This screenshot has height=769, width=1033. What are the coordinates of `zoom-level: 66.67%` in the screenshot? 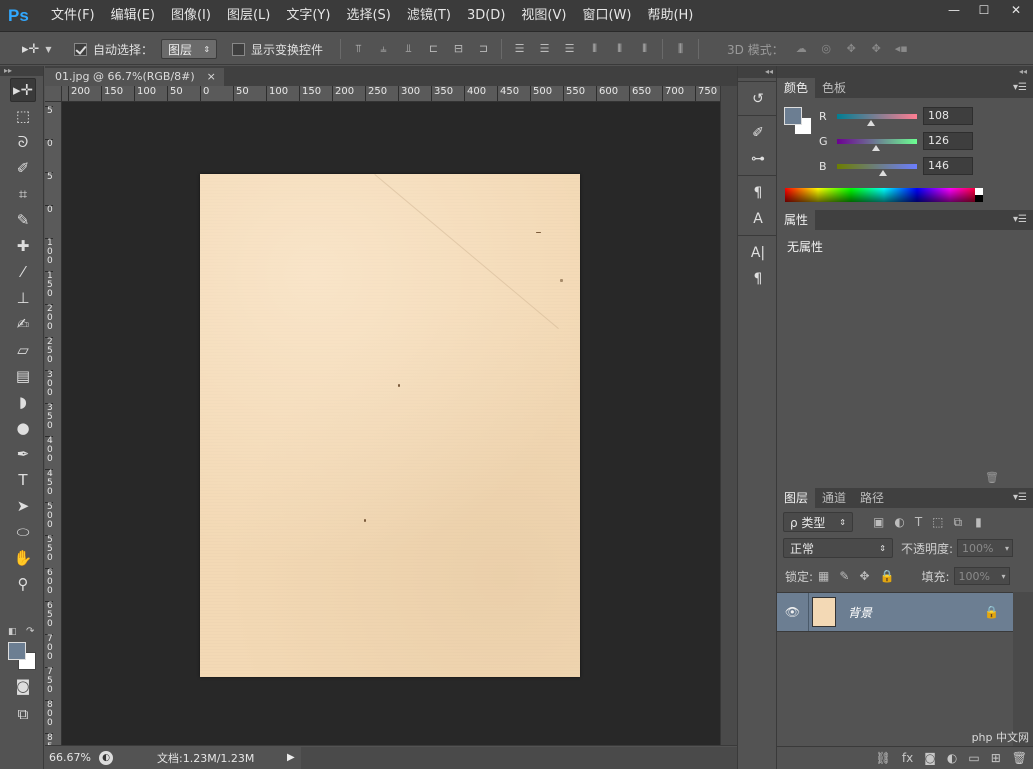 It's located at (71, 757).